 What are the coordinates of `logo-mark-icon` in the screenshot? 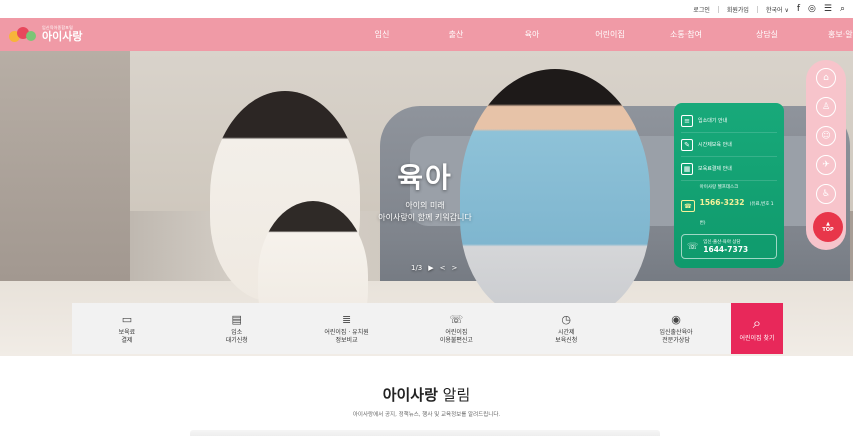 It's located at (24, 34).